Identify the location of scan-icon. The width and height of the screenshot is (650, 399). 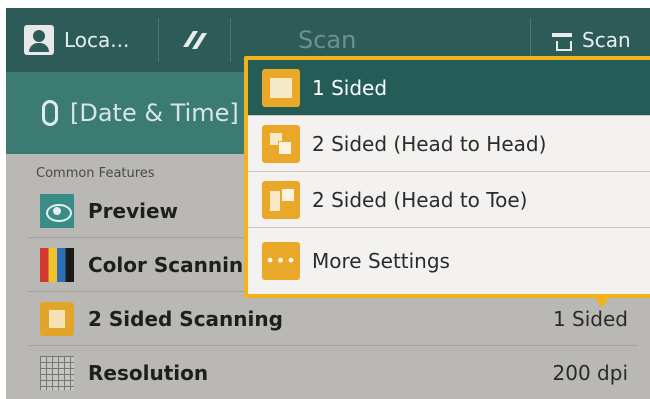
(562, 40).